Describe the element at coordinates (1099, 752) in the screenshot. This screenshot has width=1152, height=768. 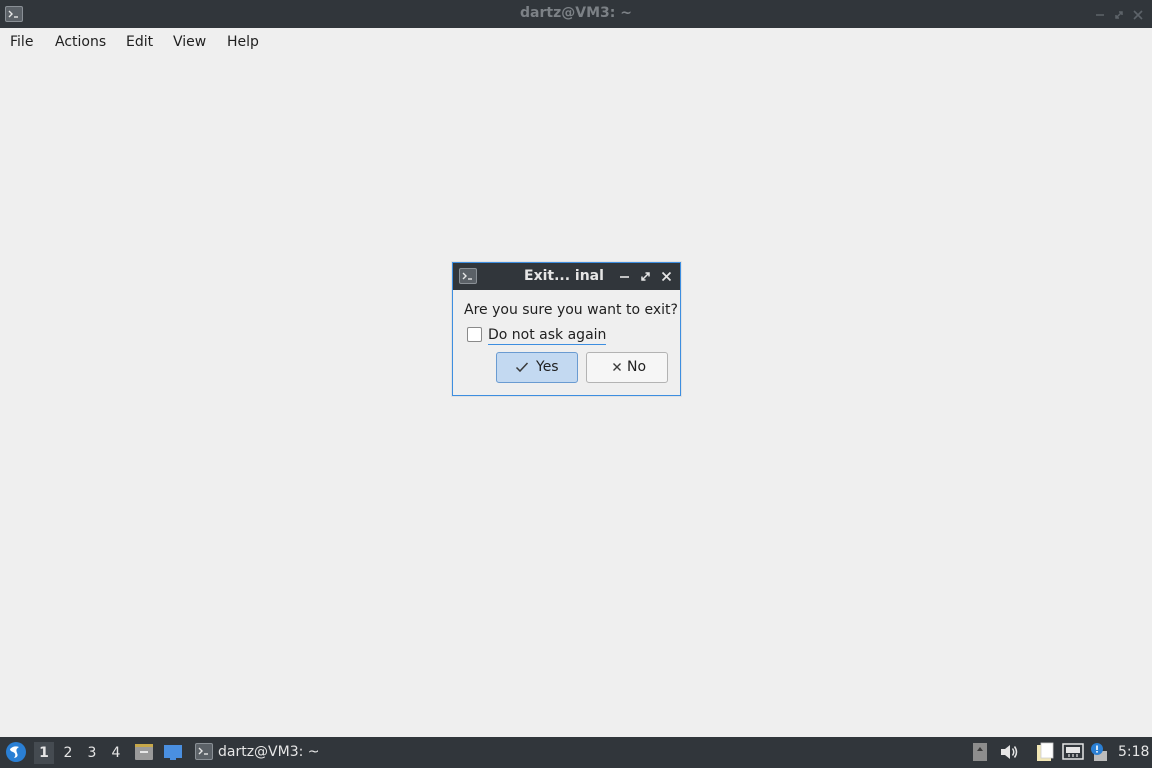
I see `update-notifier-icon` at that location.